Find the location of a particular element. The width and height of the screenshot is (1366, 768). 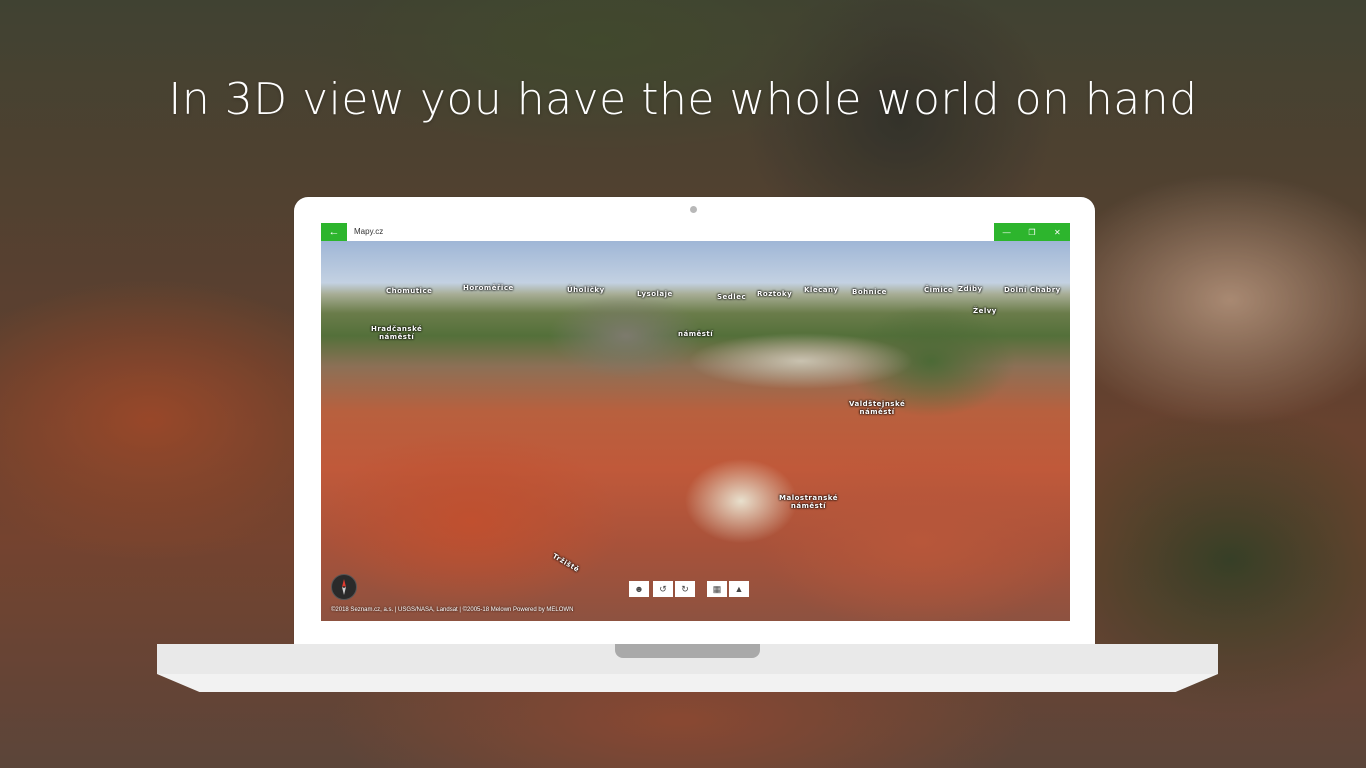

map-label: Bohnice is located at coordinates (869, 292).